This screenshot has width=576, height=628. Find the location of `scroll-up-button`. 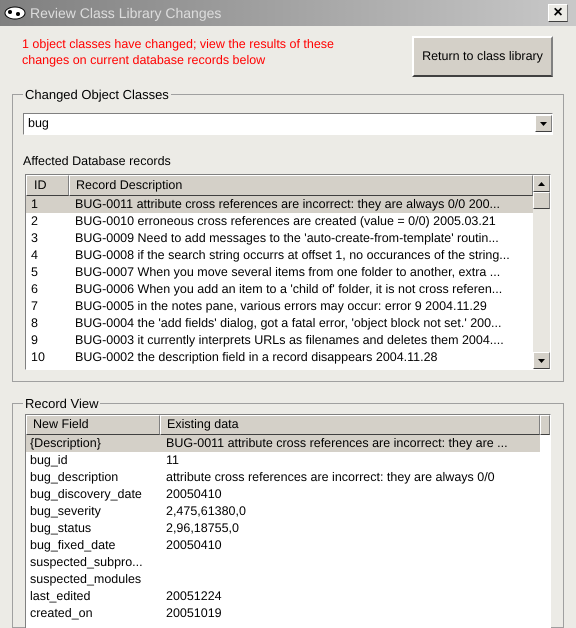

scroll-up-button is located at coordinates (541, 183).